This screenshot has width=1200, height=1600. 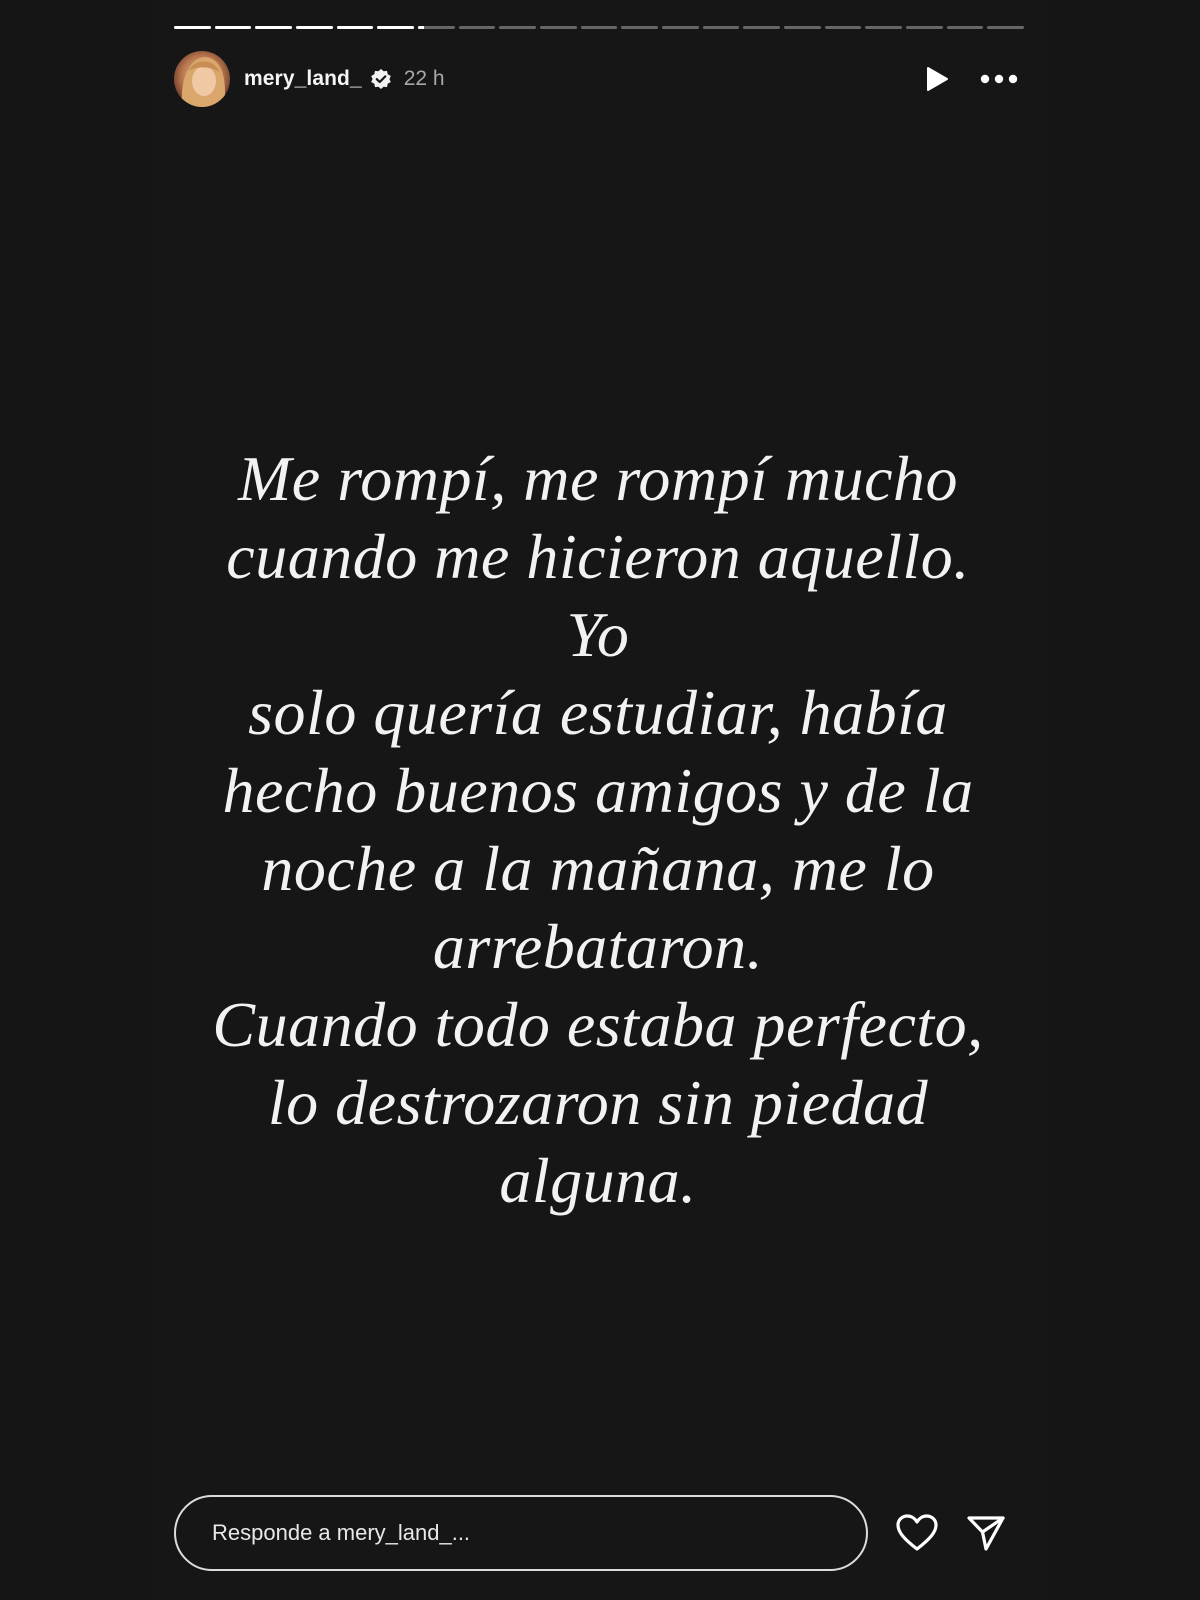 I want to click on more-options-icon, so click(x=999, y=79).